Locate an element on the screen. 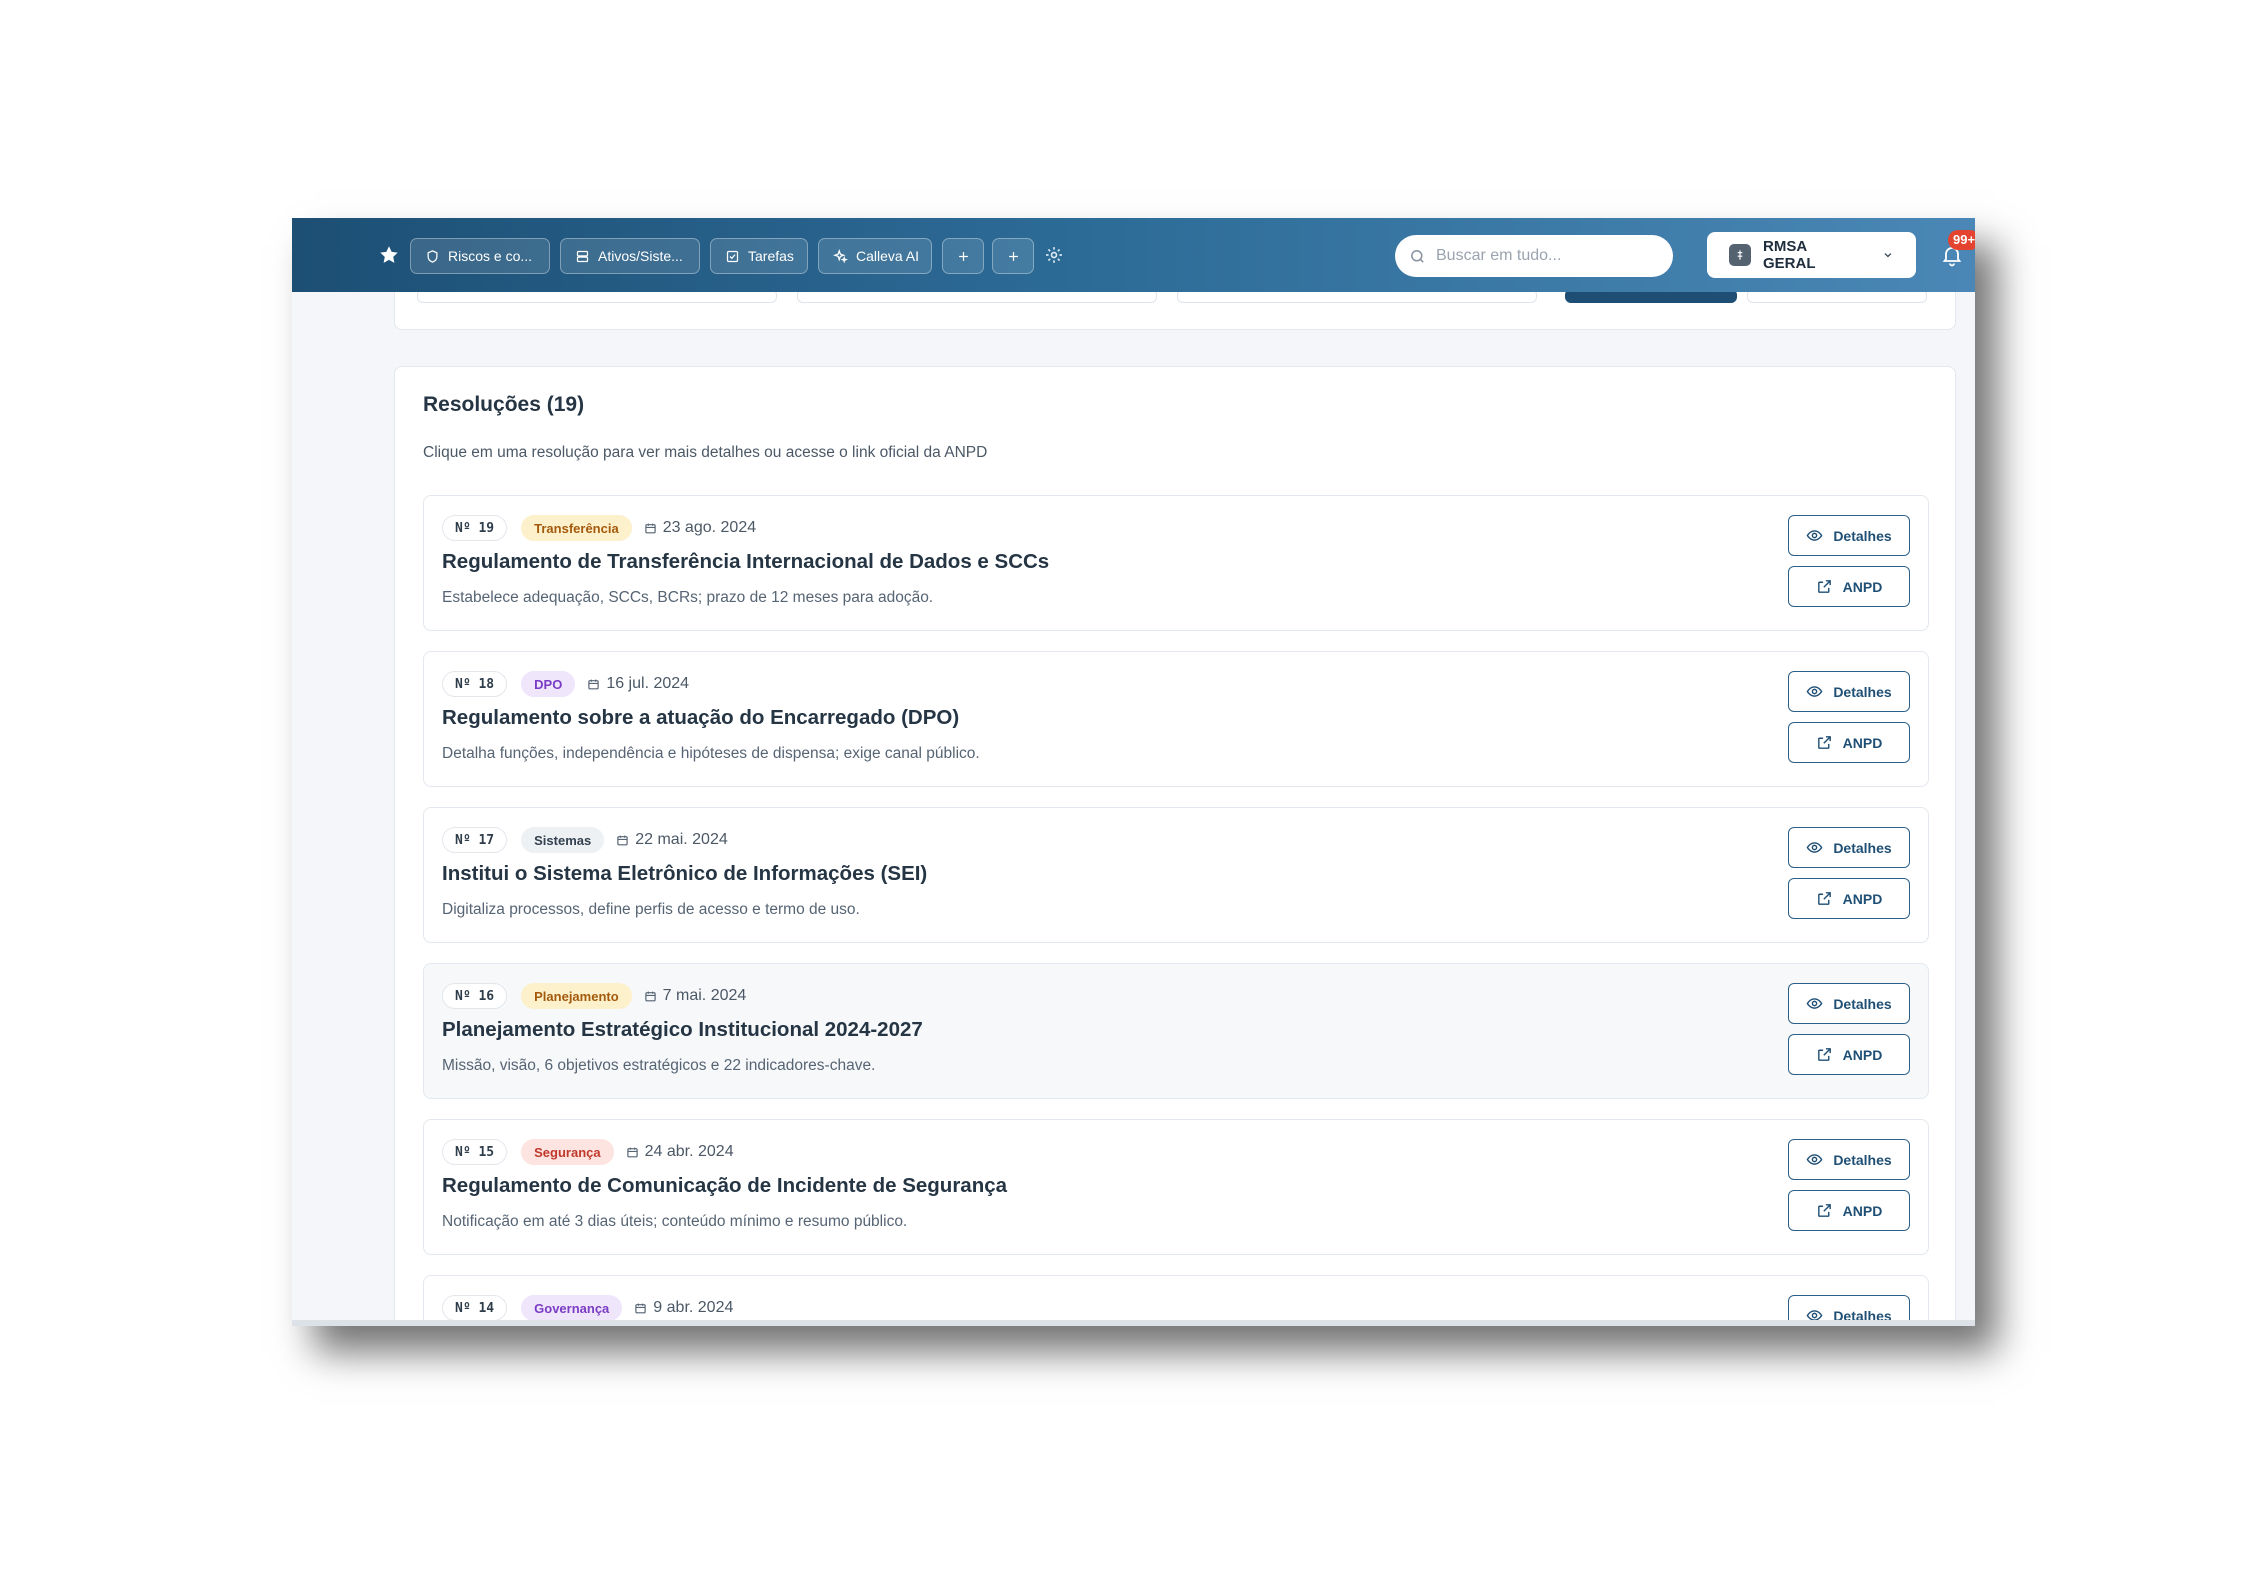 This screenshot has height=1587, width=2245. resolution-date: 23 ago. 2024 is located at coordinates (700, 528).